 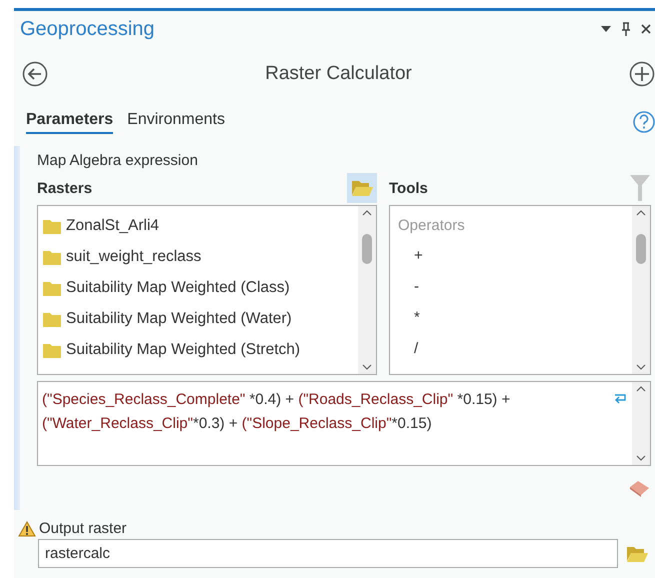 What do you see at coordinates (513, 348) in the screenshot?
I see `operator-item: /` at bounding box center [513, 348].